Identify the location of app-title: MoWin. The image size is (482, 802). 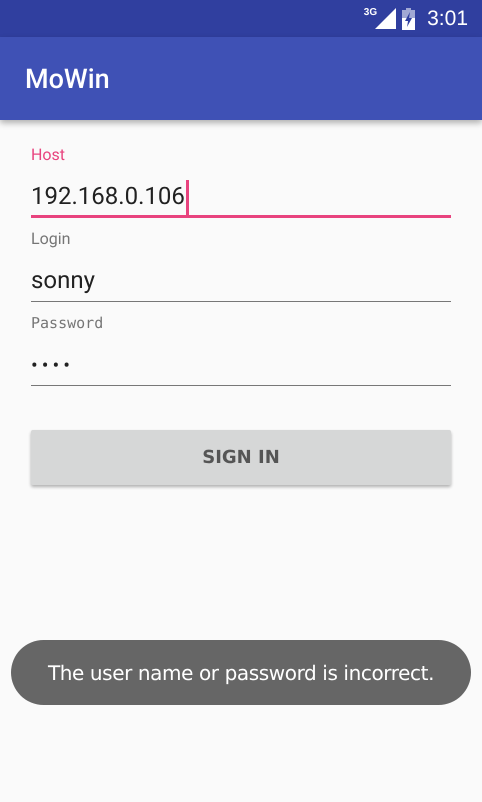
(67, 78).